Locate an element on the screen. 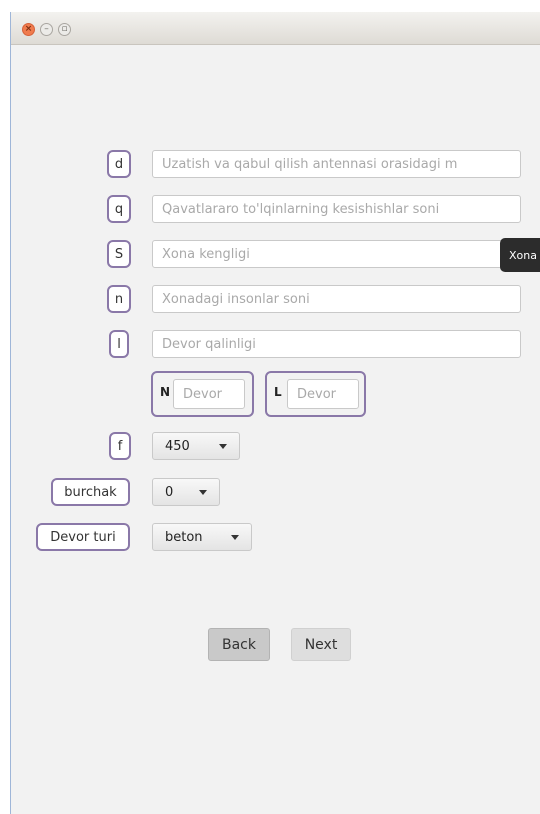 This screenshot has width=540, height=814. wall-group-l: L is located at coordinates (315, 394).